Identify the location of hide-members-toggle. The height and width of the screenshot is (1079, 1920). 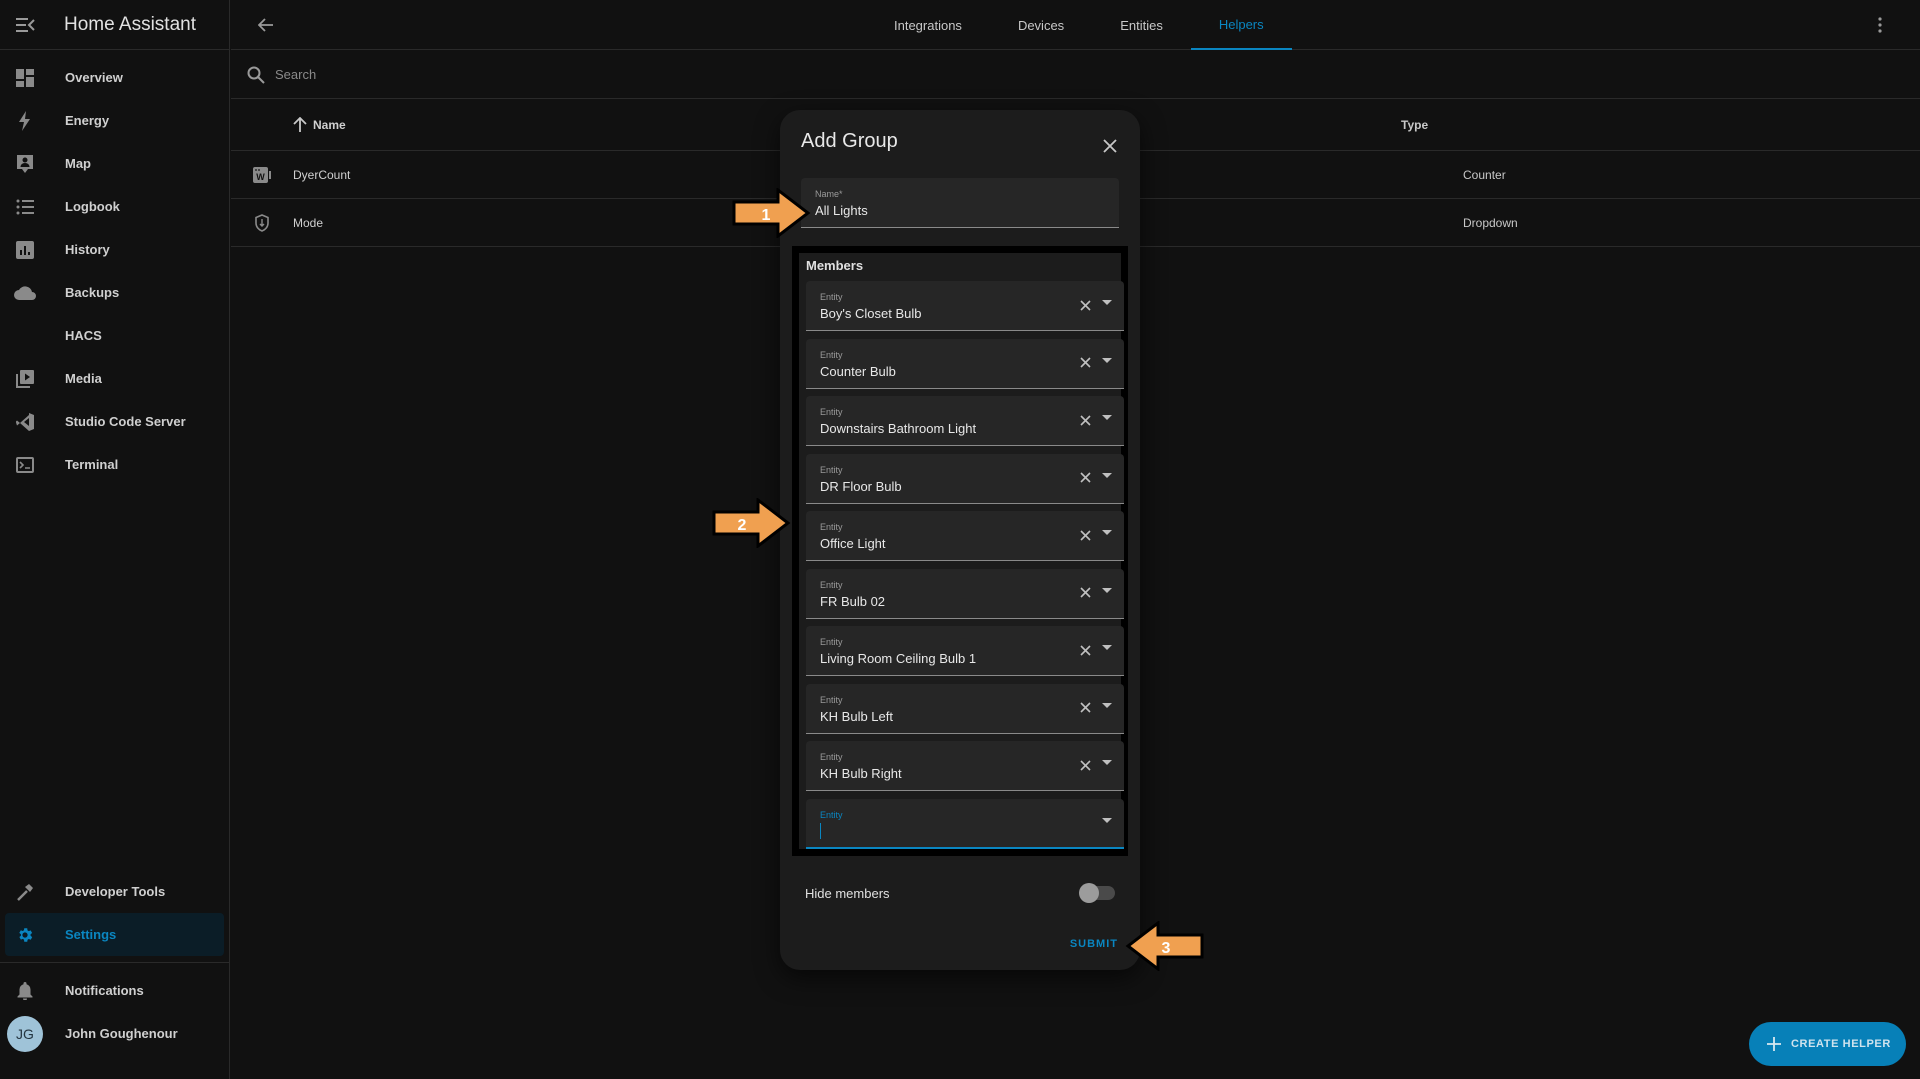
(1097, 893).